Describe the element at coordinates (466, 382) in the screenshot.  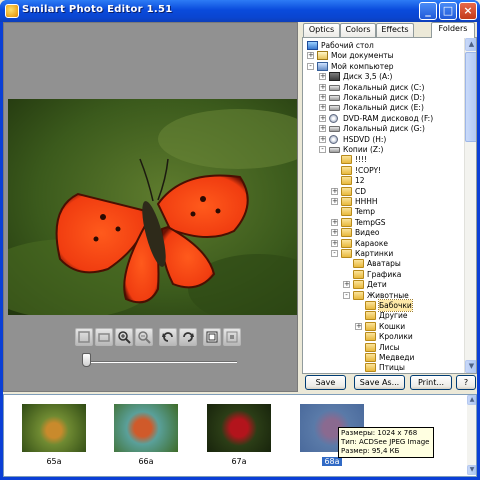
I see `help-button: ?` at that location.